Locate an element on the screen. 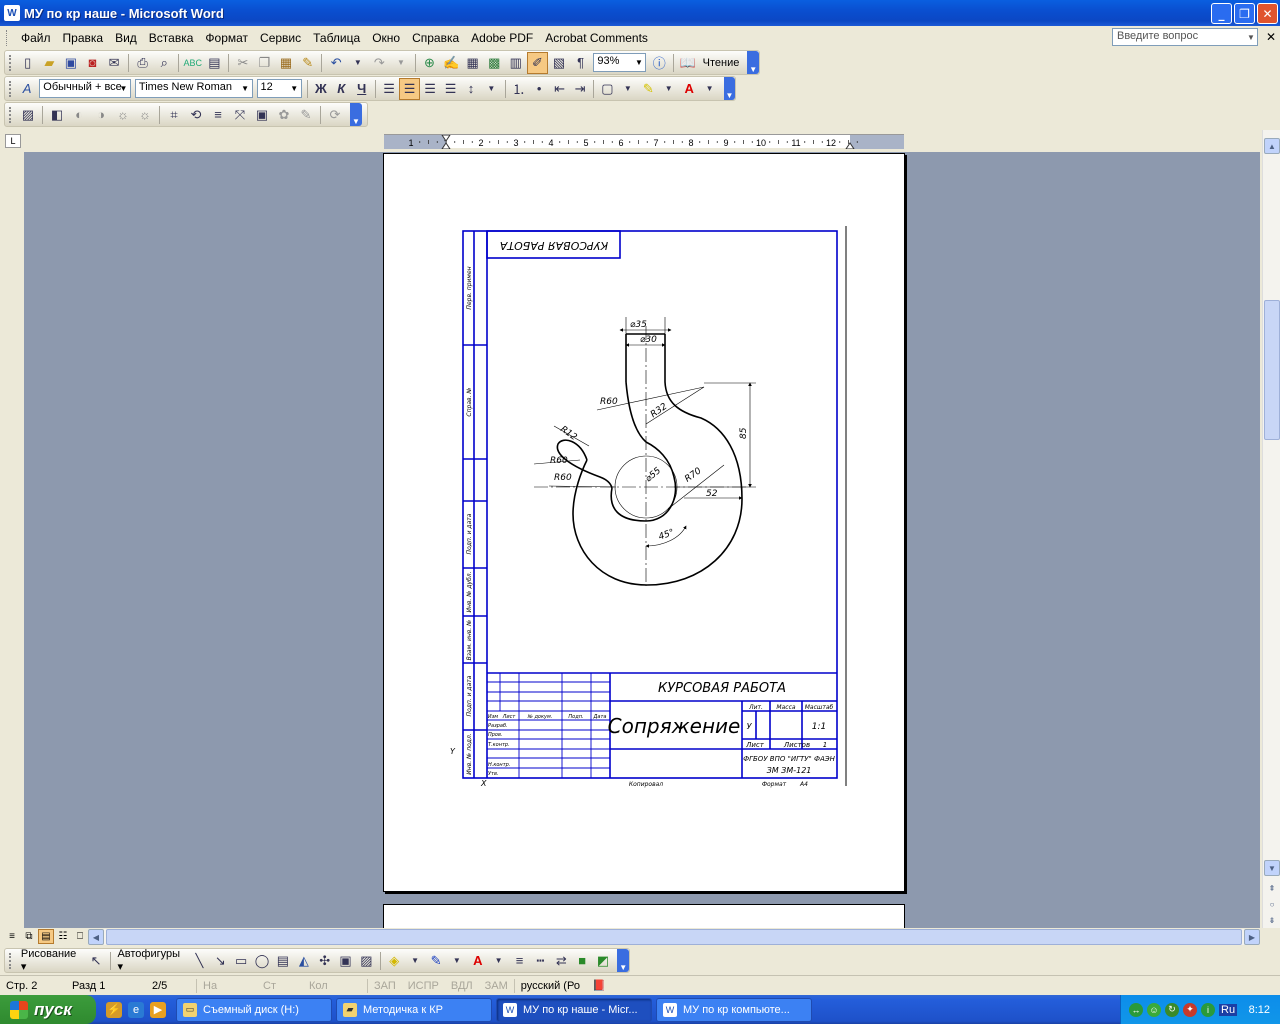 This screenshot has height=1024, width=1280. crop-icon: ⌗ is located at coordinates (174, 115).